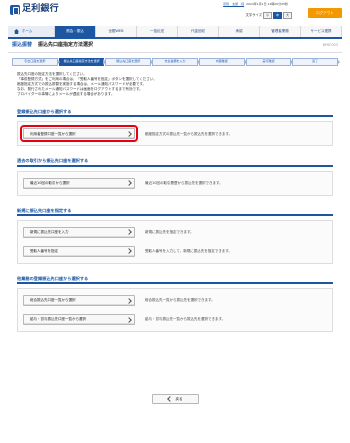 This screenshot has height=443, width=350. I want to click on nav-service-link: サービス連携, so click(321, 31).